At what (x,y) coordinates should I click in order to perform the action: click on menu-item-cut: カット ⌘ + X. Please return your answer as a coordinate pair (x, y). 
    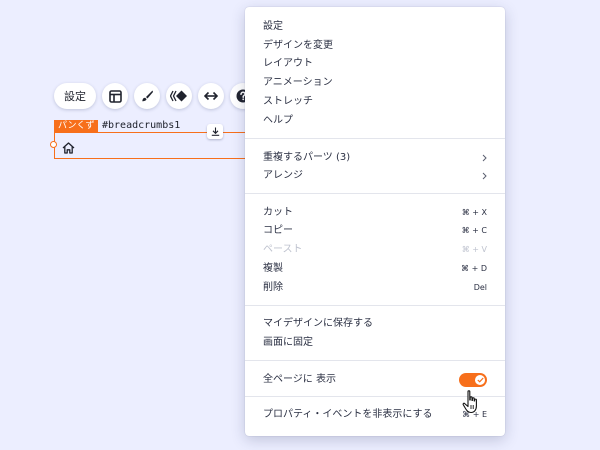
    Looking at the image, I should click on (375, 213).